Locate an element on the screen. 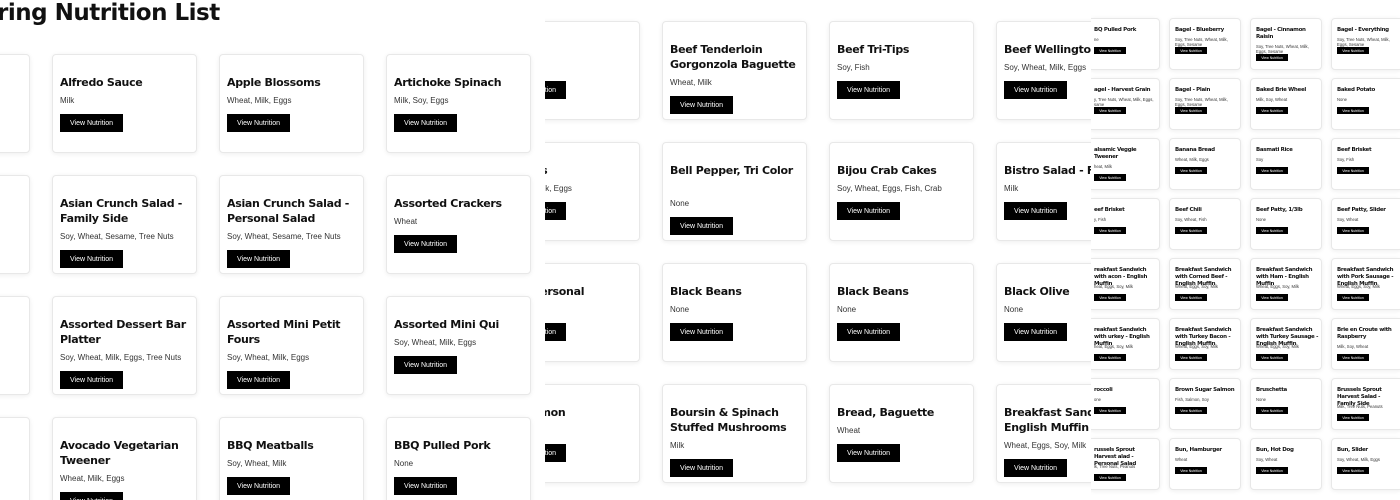 Image resolution: width=1400 pixels, height=500 pixels. card-title: Bruschetta is located at coordinates (1271, 390).